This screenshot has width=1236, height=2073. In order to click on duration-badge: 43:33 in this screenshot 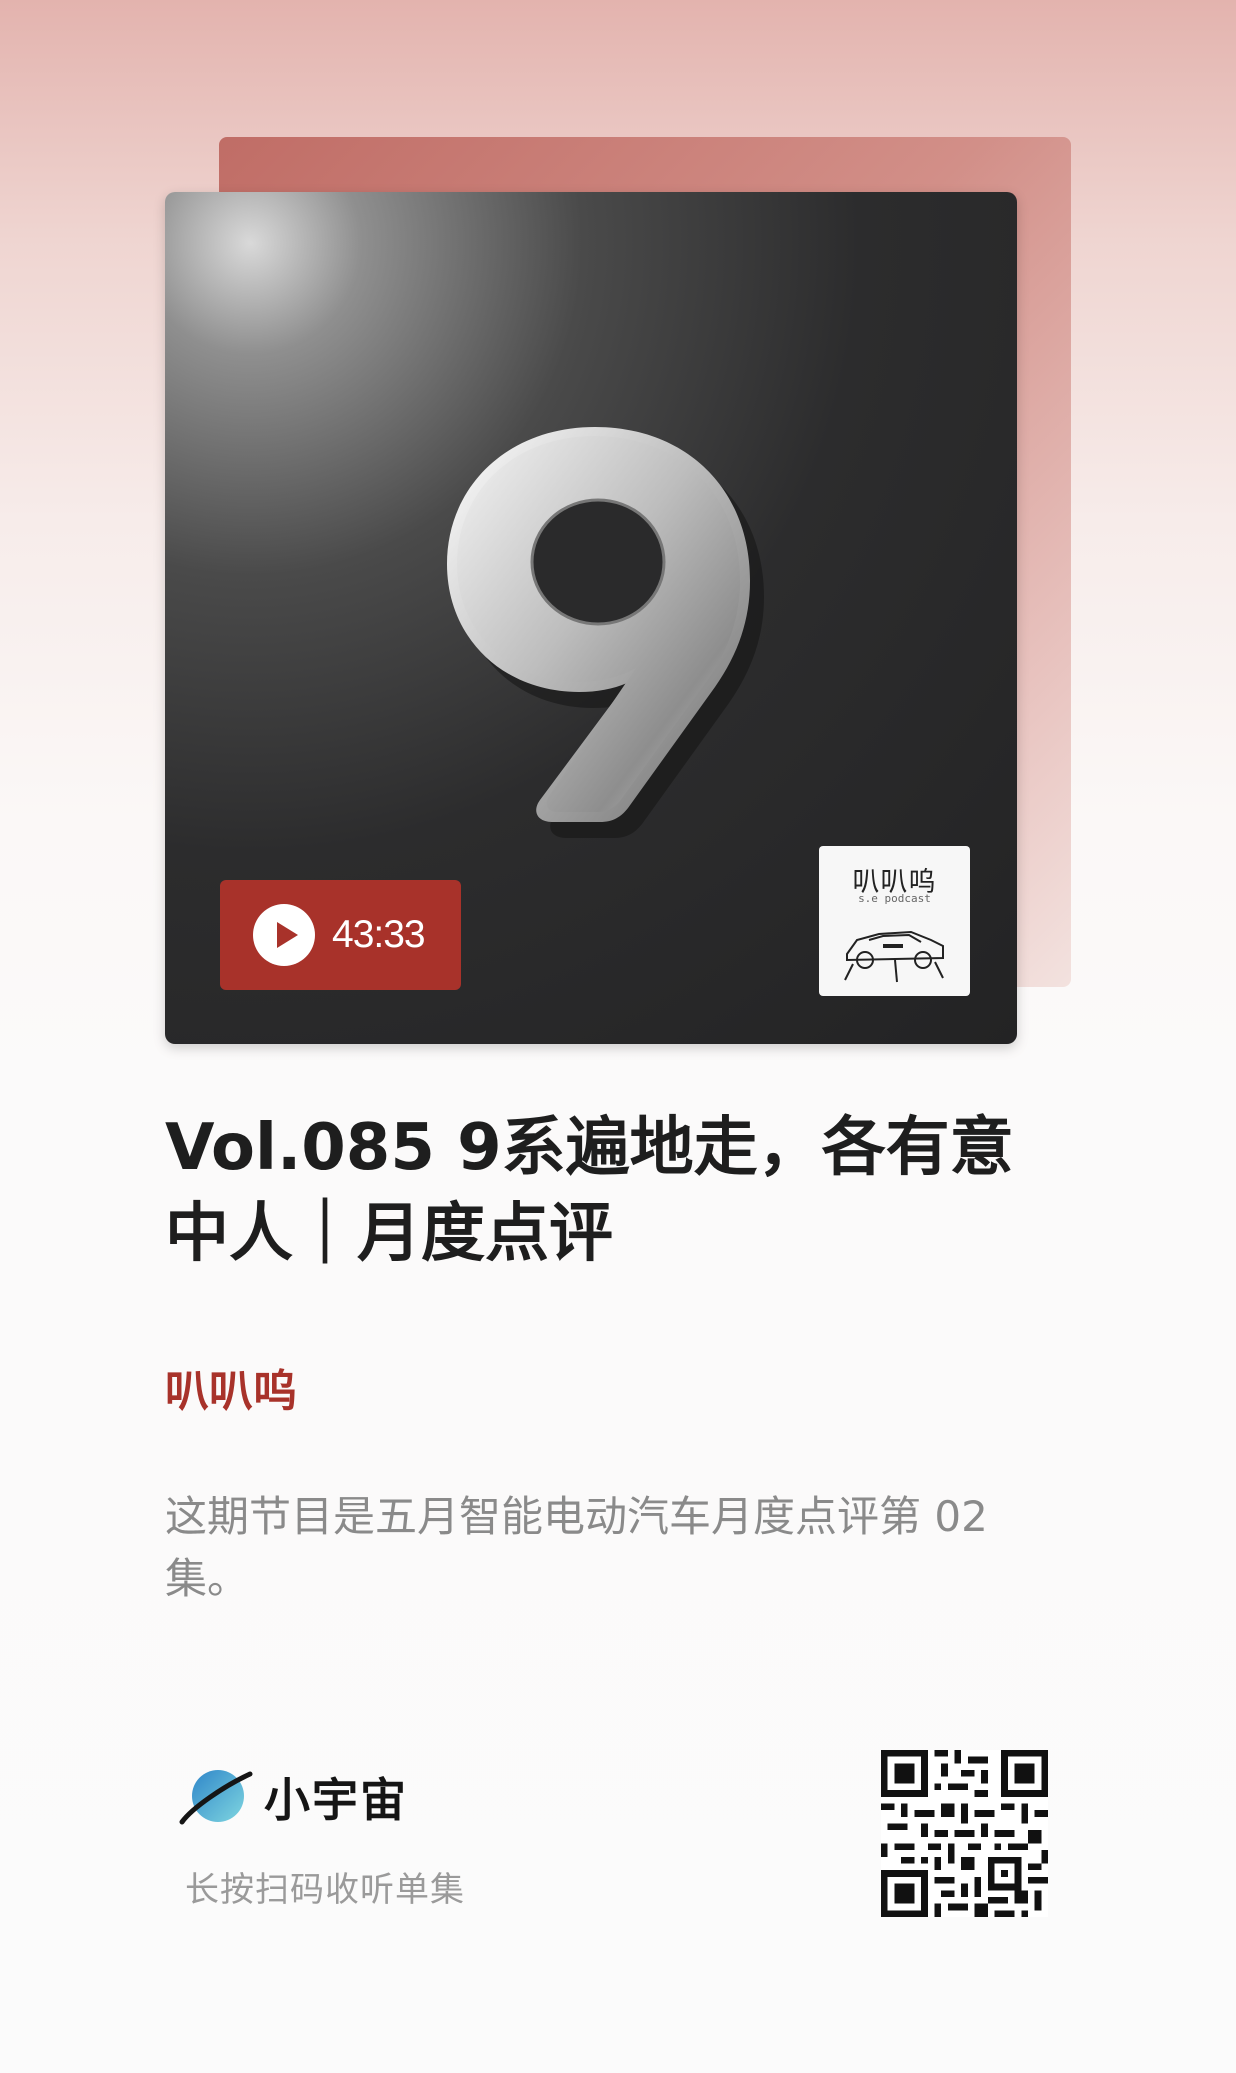, I will do `click(340, 935)`.